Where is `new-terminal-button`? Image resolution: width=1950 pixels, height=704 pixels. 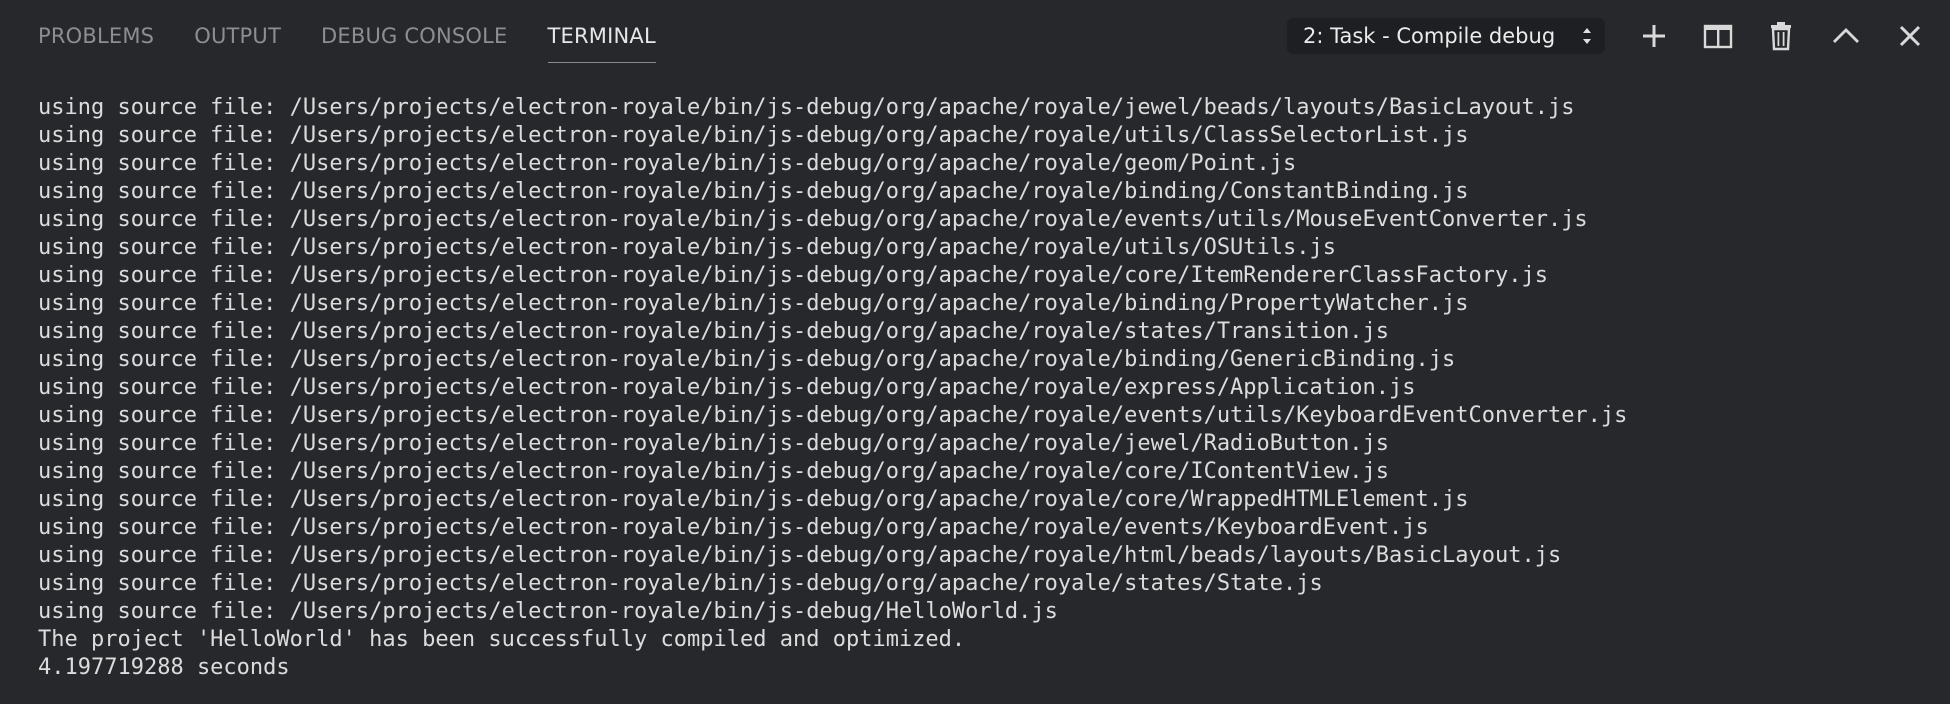 new-terminal-button is located at coordinates (1654, 36).